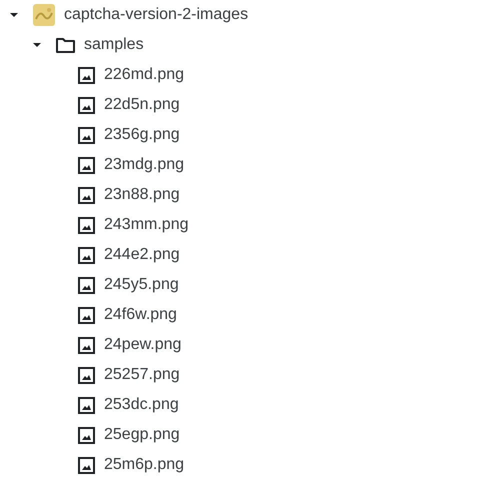 This screenshot has width=485, height=479. What do you see at coordinates (142, 255) in the screenshot?
I see `file-name: 244e2.png` at bounding box center [142, 255].